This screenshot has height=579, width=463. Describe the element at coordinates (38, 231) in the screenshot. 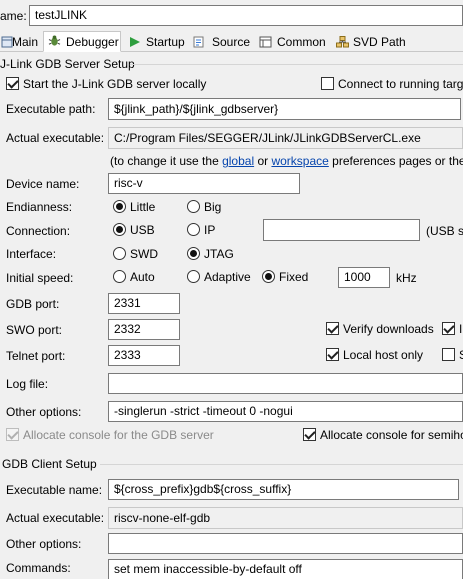

I see `connection-label: Connection:` at that location.